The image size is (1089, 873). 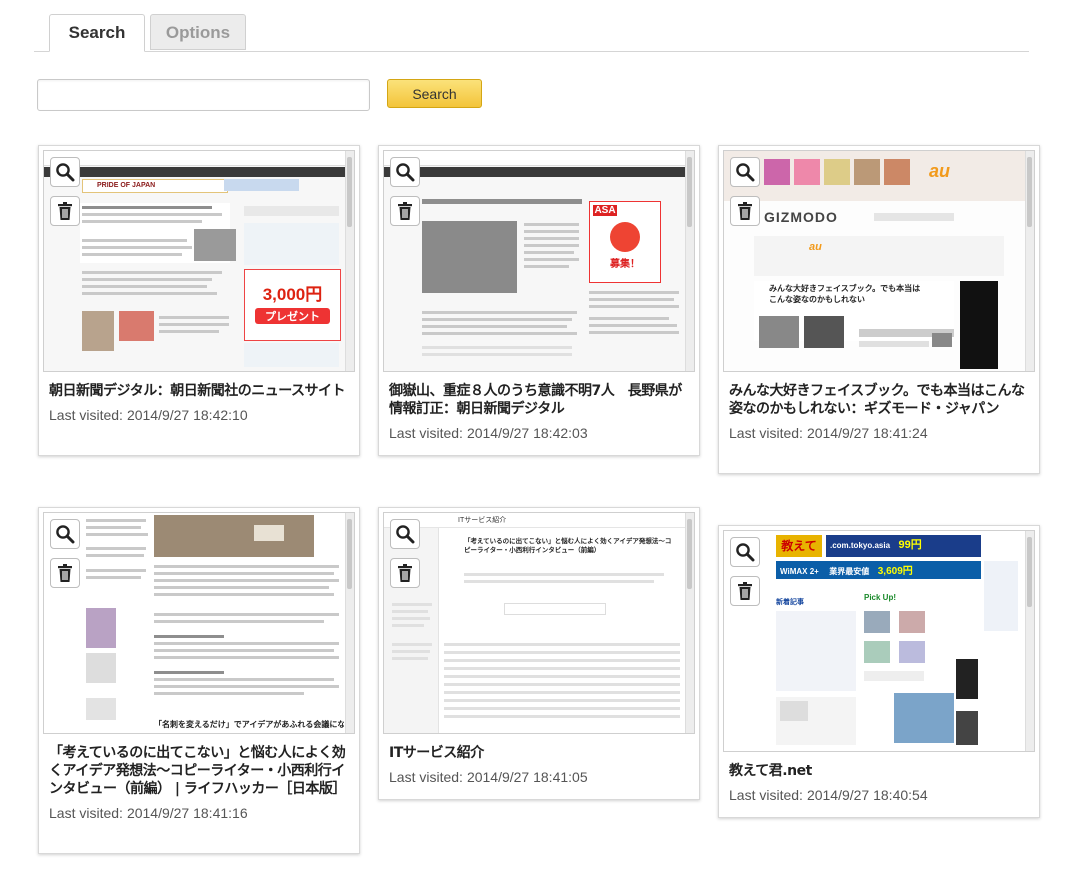 What do you see at coordinates (482, 520) in the screenshot?
I see `thumb-page-title: ITサービス紹介` at bounding box center [482, 520].